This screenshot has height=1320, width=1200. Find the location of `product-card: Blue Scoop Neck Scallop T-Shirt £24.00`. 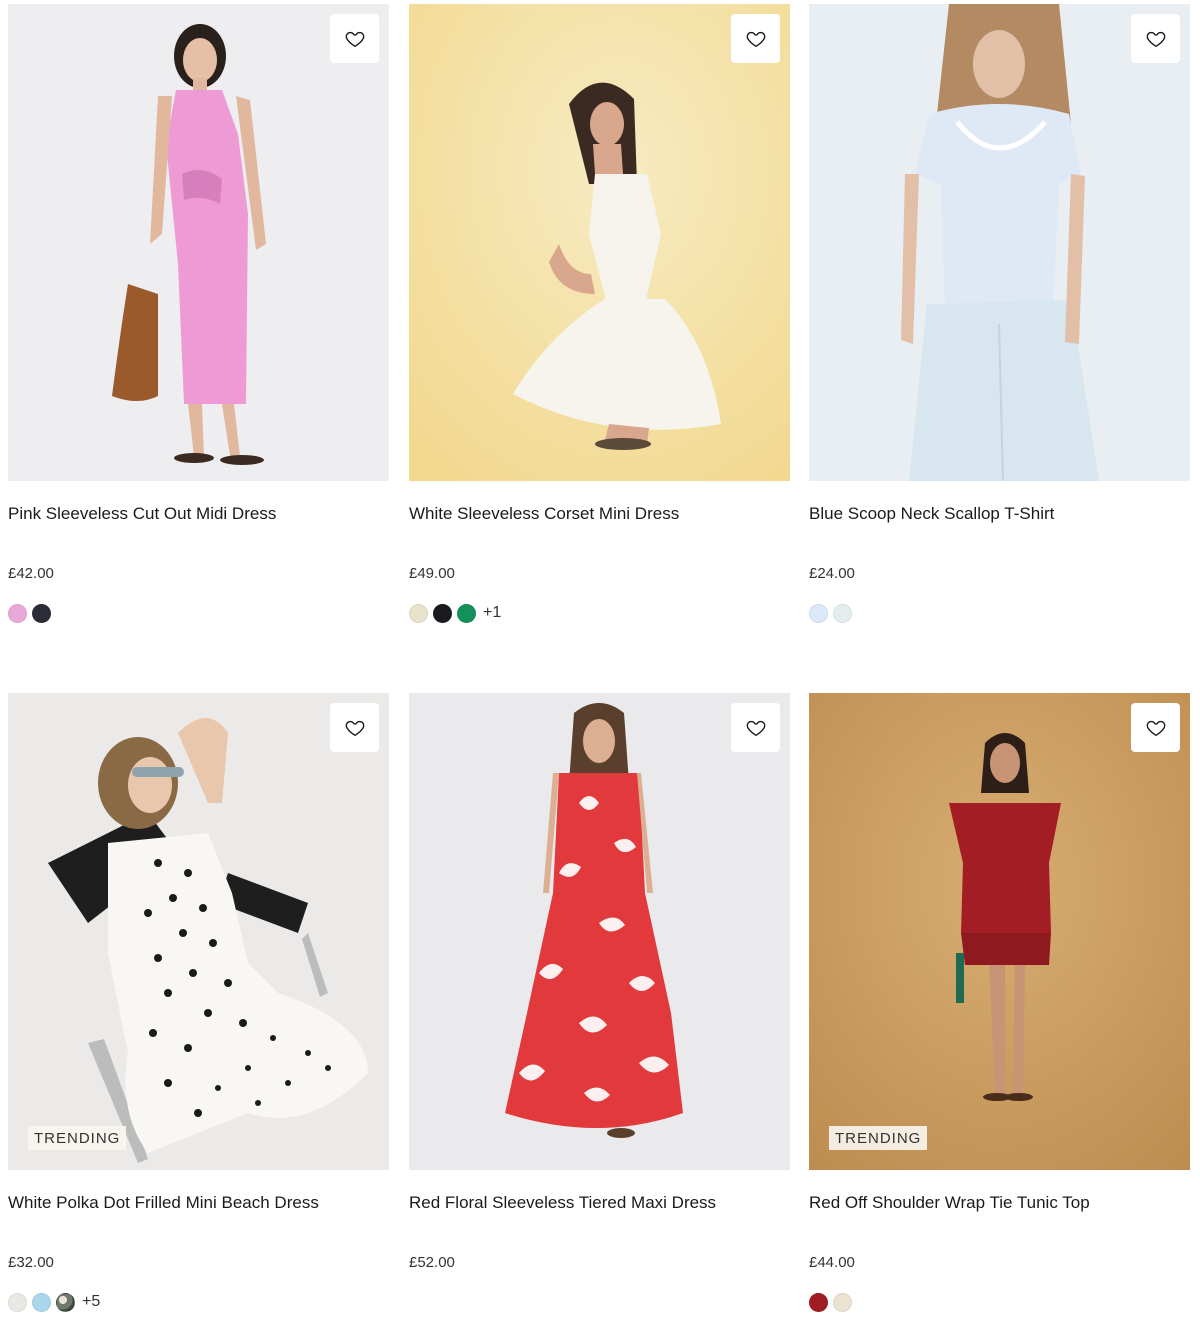

product-card: Blue Scoop Neck Scallop T-Shirt £24.00 is located at coordinates (999, 314).